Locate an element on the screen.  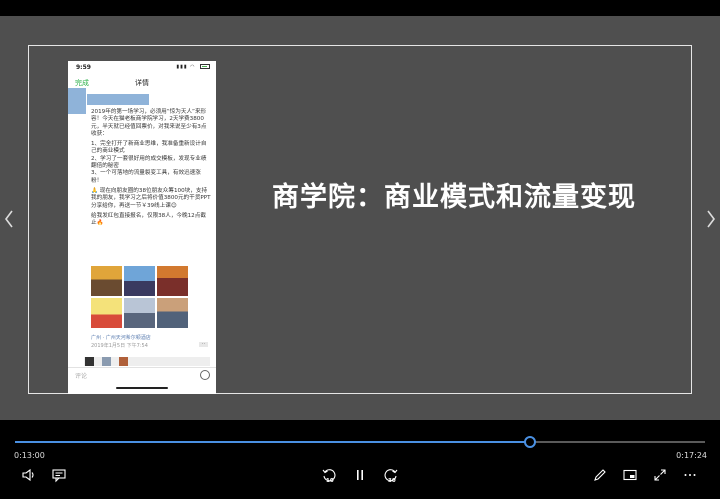
signal-icon: ▮▮▮ is located at coordinates (182, 67).